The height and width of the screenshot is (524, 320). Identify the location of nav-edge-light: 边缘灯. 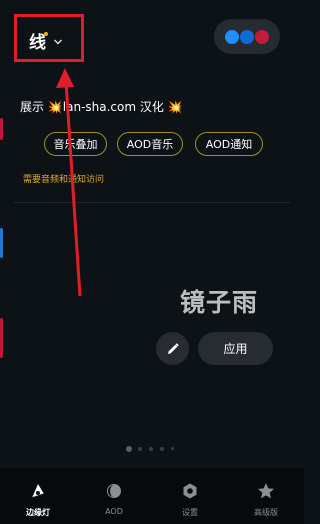
(38, 496).